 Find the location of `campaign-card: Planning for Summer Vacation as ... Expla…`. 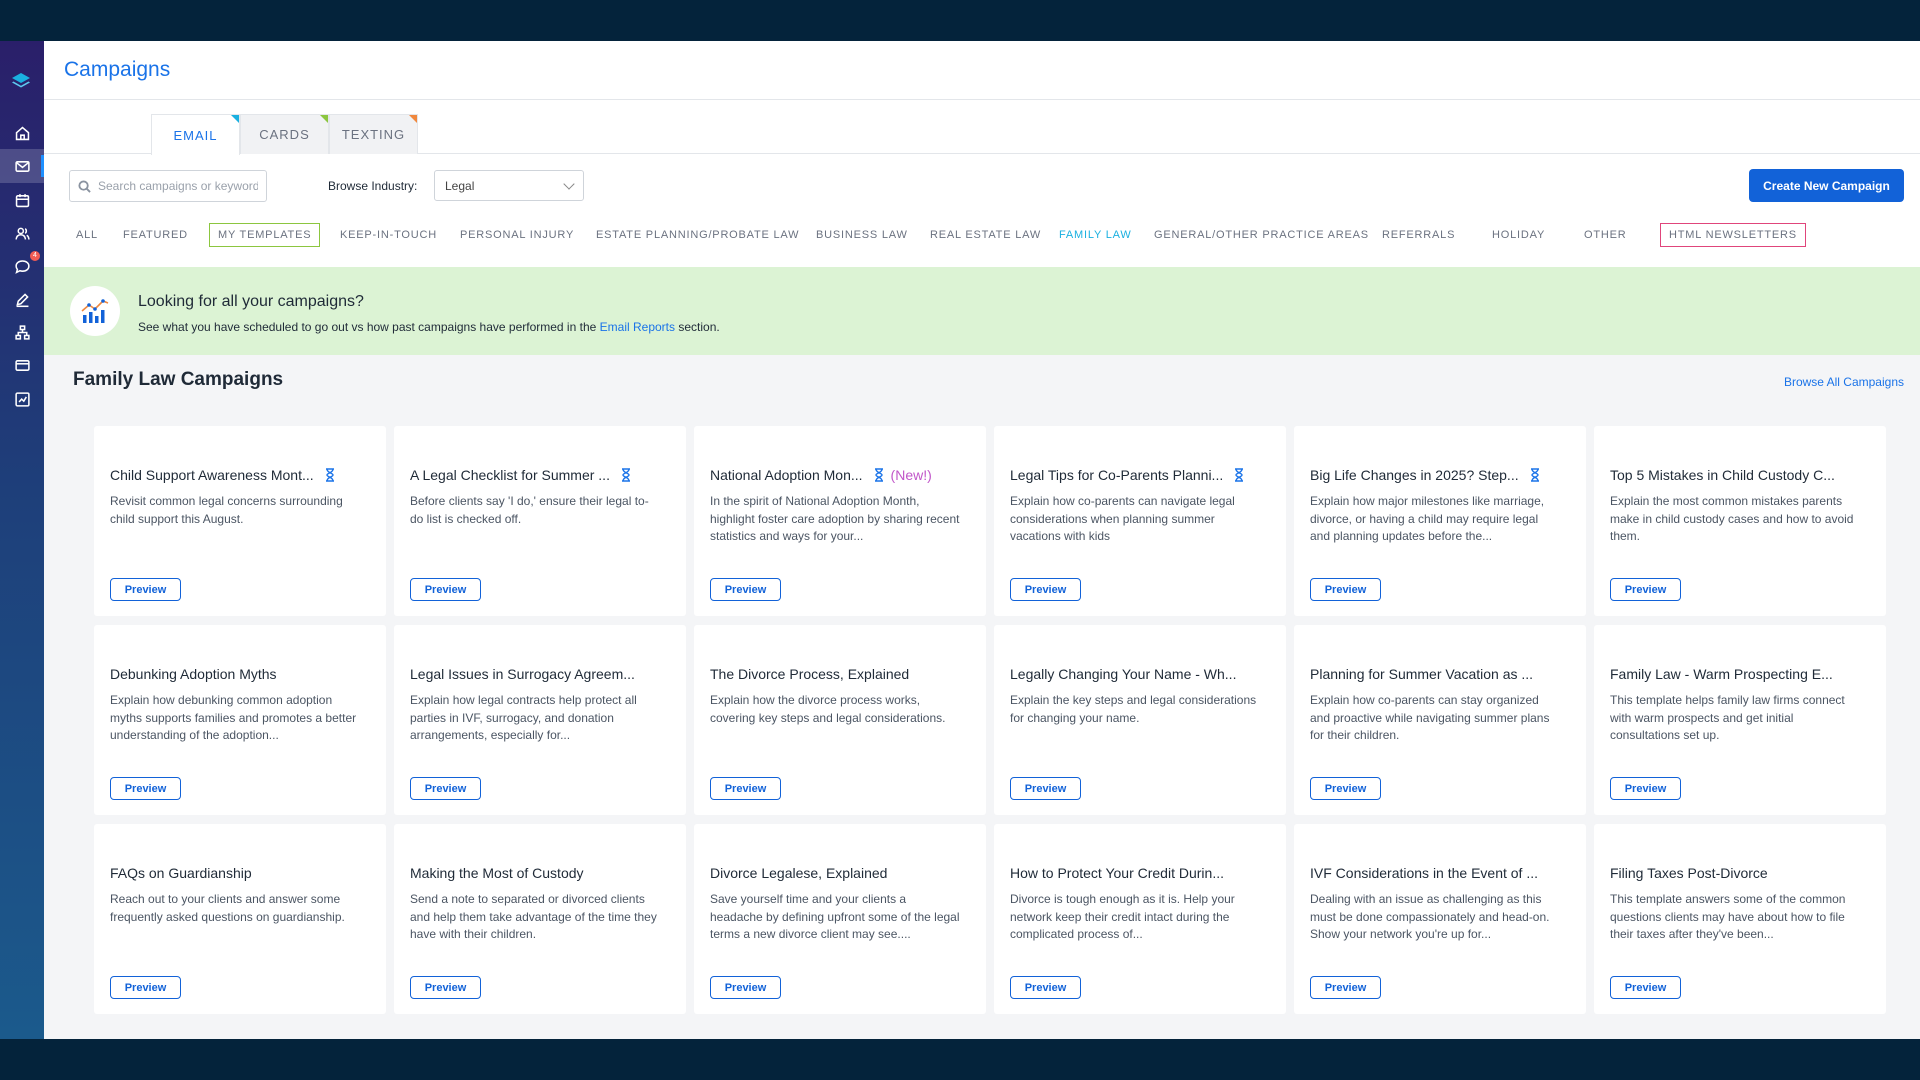

campaign-card: Planning for Summer Vacation as ... Expla… is located at coordinates (1440, 720).